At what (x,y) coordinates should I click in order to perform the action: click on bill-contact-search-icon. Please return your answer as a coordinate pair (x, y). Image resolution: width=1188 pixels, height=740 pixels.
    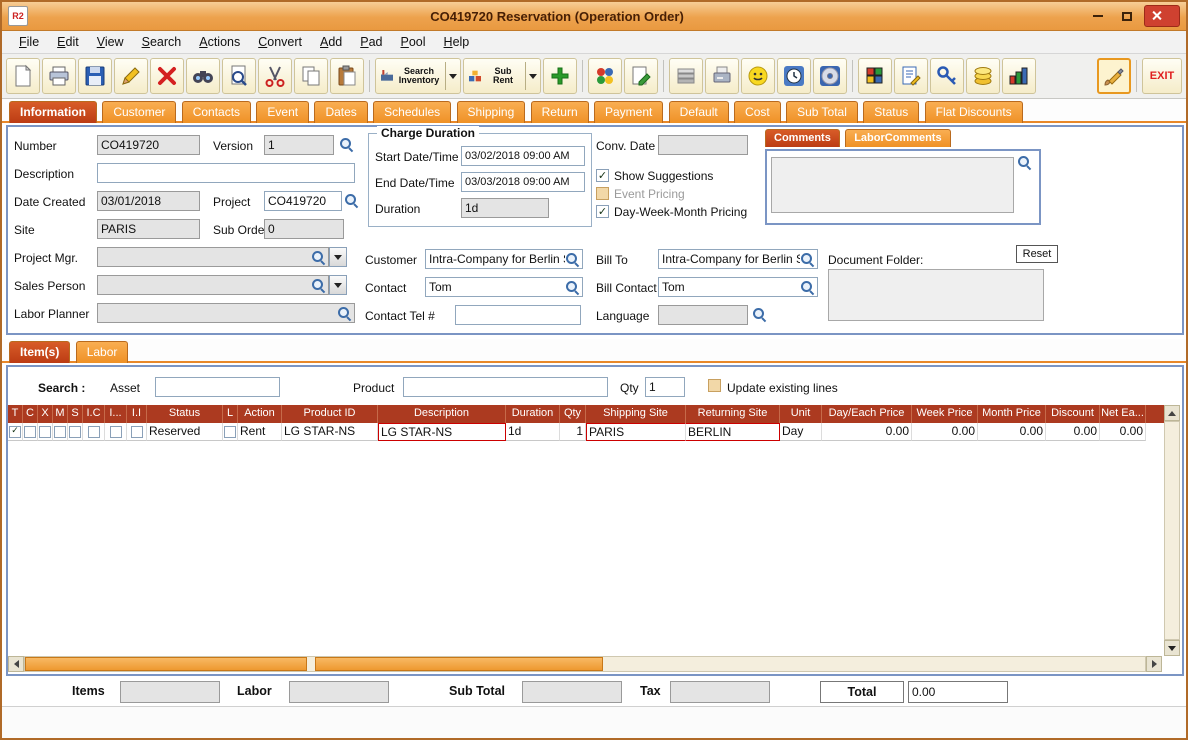
    Looking at the image, I should click on (807, 287).